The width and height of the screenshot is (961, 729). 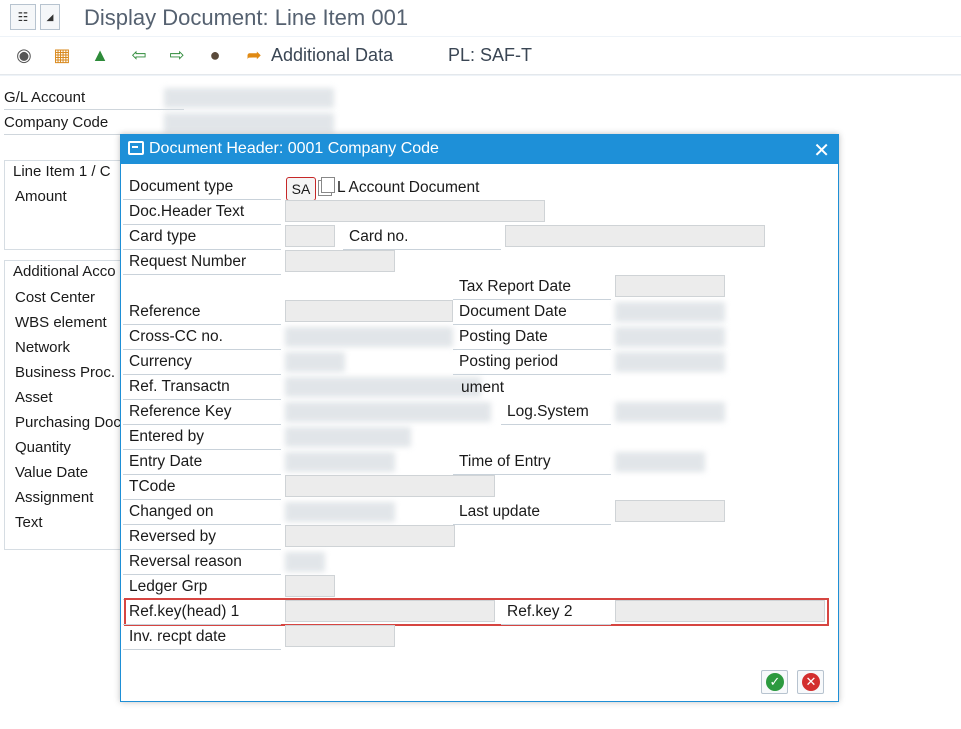 I want to click on currency-label: Currency, so click(x=202, y=363).